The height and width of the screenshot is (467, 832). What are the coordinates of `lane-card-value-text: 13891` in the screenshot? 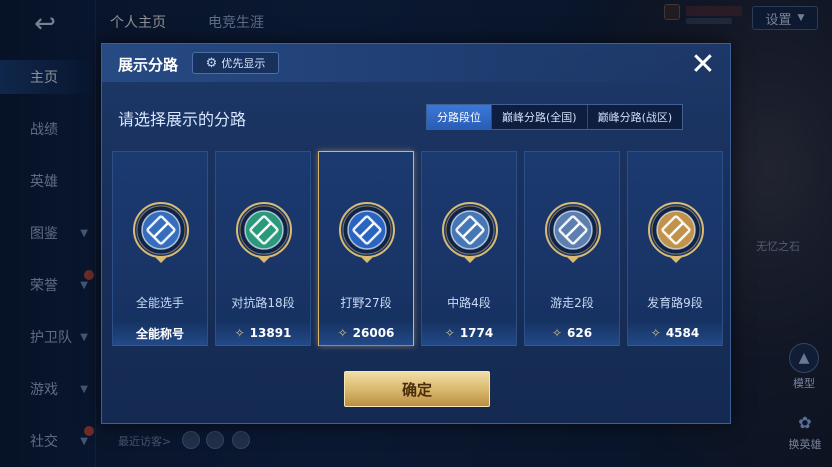 It's located at (270, 333).